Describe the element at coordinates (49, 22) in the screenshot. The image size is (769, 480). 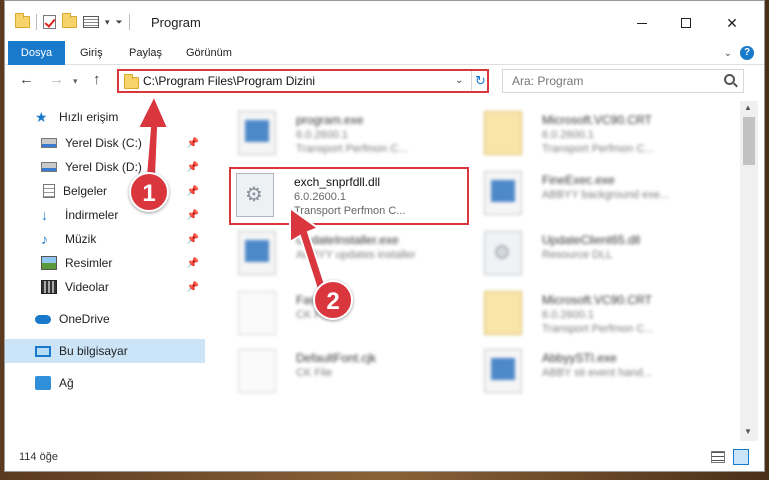
I see `properties-check-icon` at that location.